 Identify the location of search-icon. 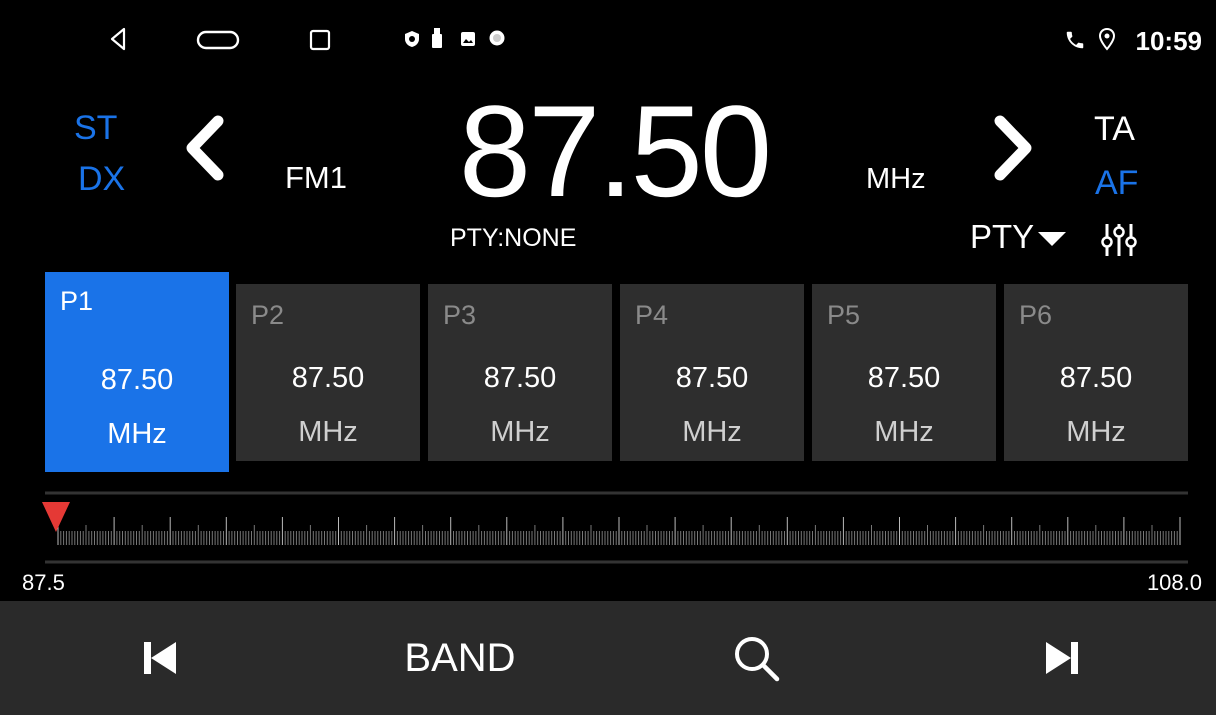
(757, 659).